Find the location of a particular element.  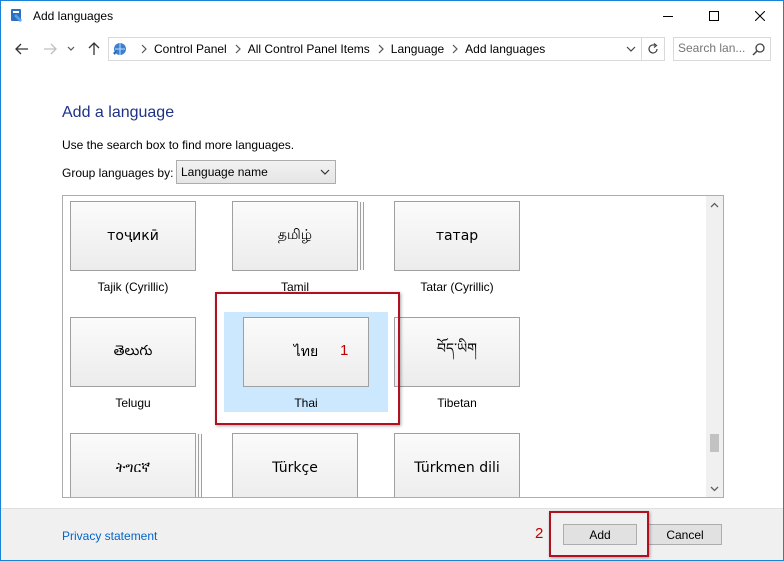

group-by-select: Language name is located at coordinates (256, 172).